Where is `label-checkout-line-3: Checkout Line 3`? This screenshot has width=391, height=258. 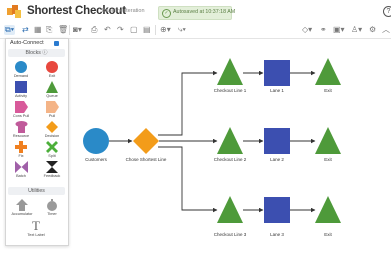
label-checkout-line-3: Checkout Line 3 is located at coordinates (230, 234).